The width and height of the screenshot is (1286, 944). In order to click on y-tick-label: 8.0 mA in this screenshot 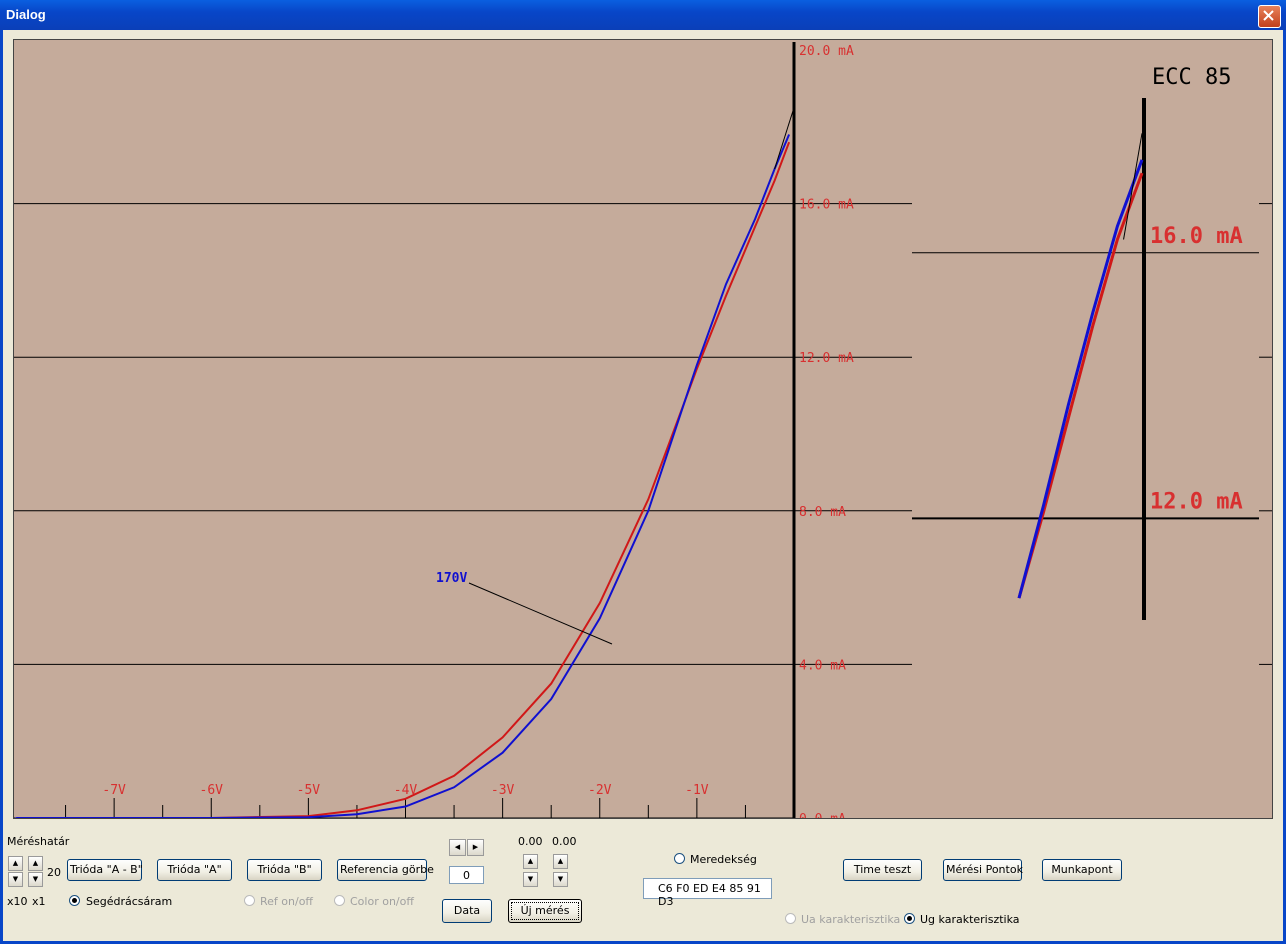, I will do `click(822, 512)`.